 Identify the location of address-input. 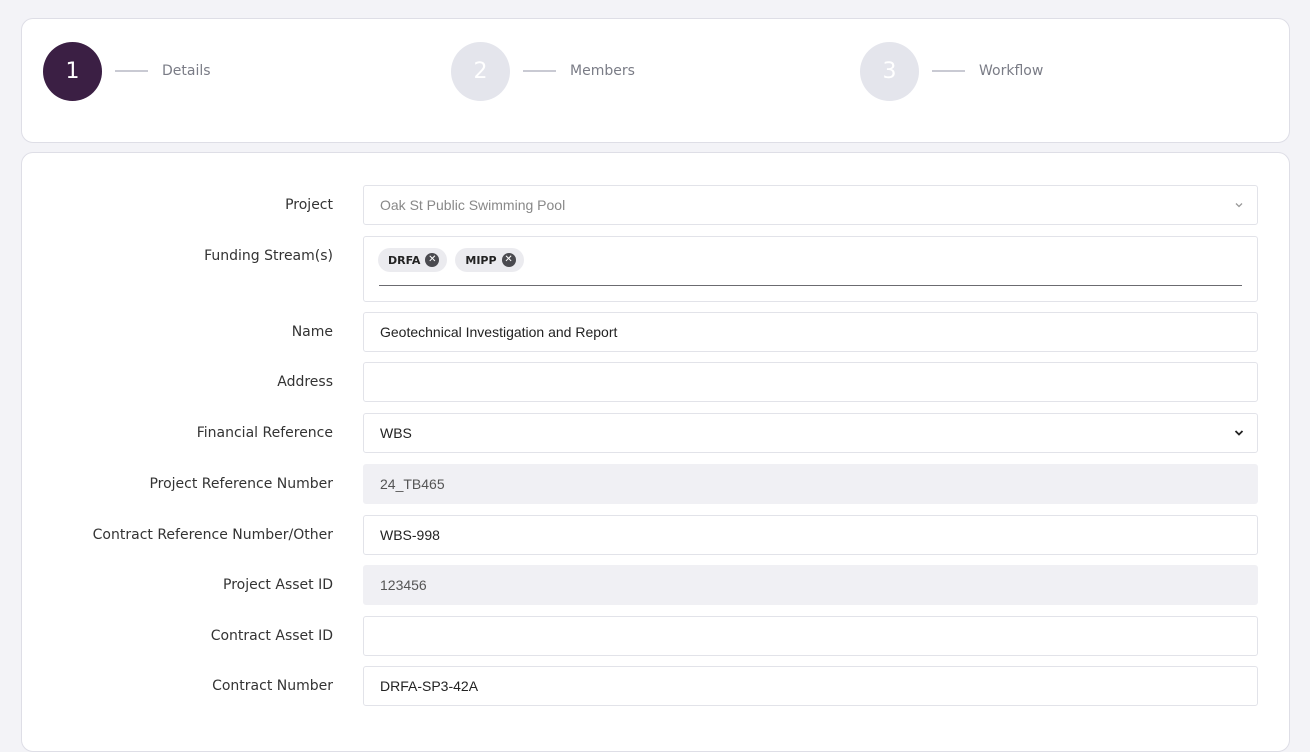
(810, 382).